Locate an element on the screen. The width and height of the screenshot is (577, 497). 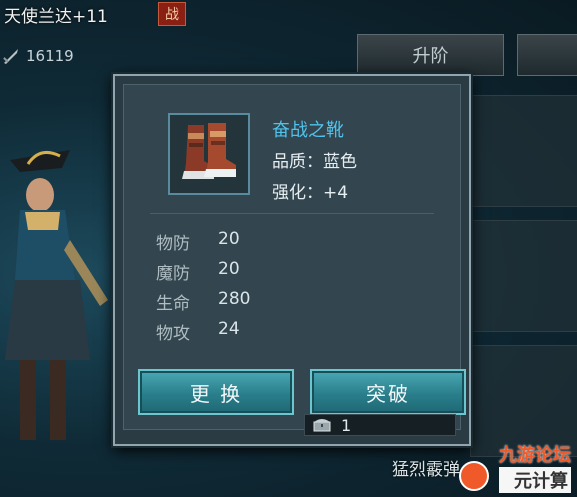
hero-name: 天使兰达+11 is located at coordinates (56, 17).